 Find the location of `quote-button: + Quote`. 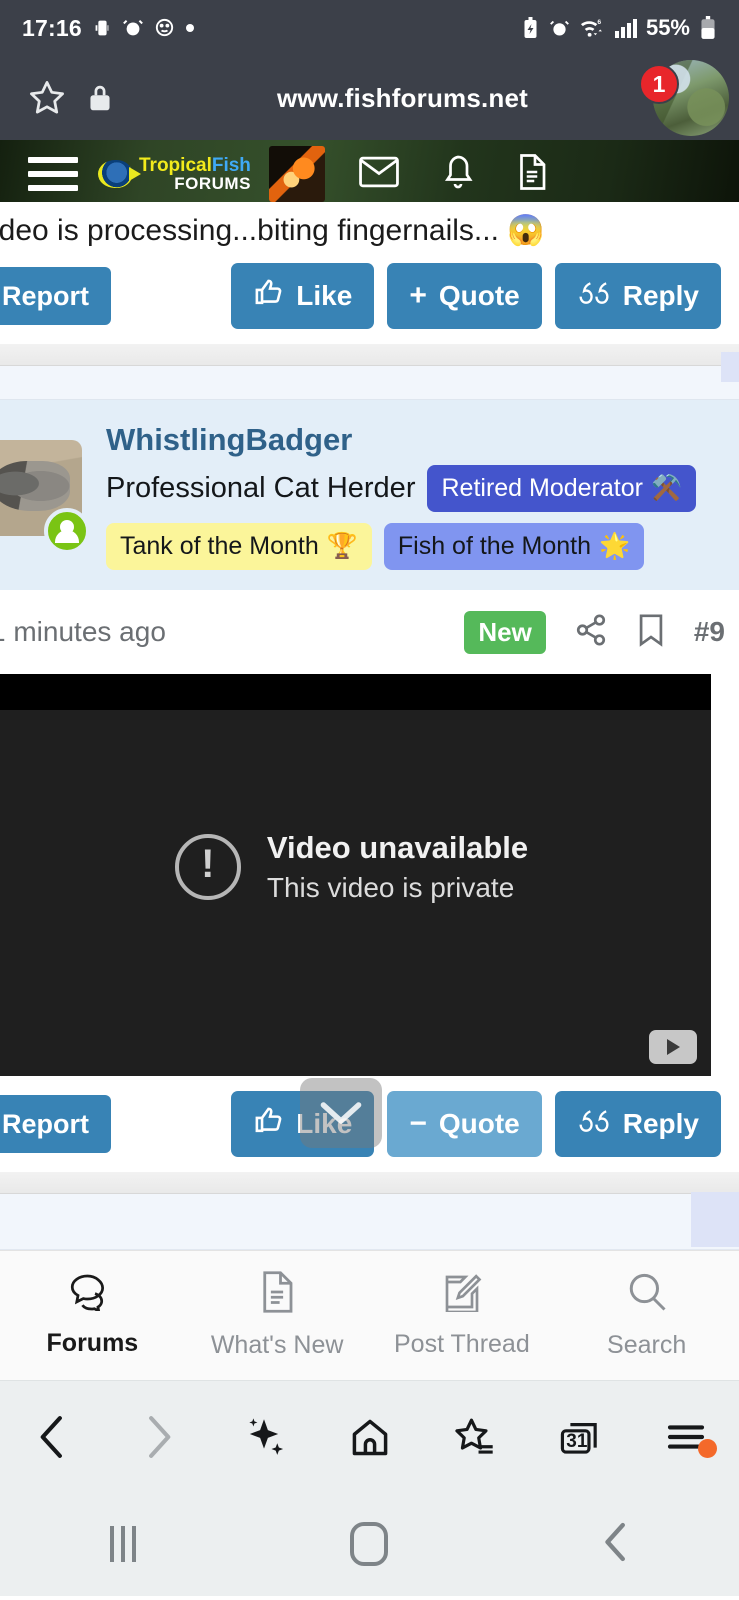

quote-button: + Quote is located at coordinates (464, 296).